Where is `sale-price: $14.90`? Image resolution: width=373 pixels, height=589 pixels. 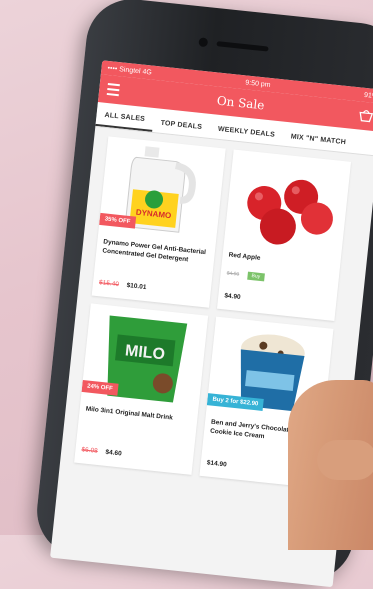 sale-price: $14.90 is located at coordinates (216, 464).